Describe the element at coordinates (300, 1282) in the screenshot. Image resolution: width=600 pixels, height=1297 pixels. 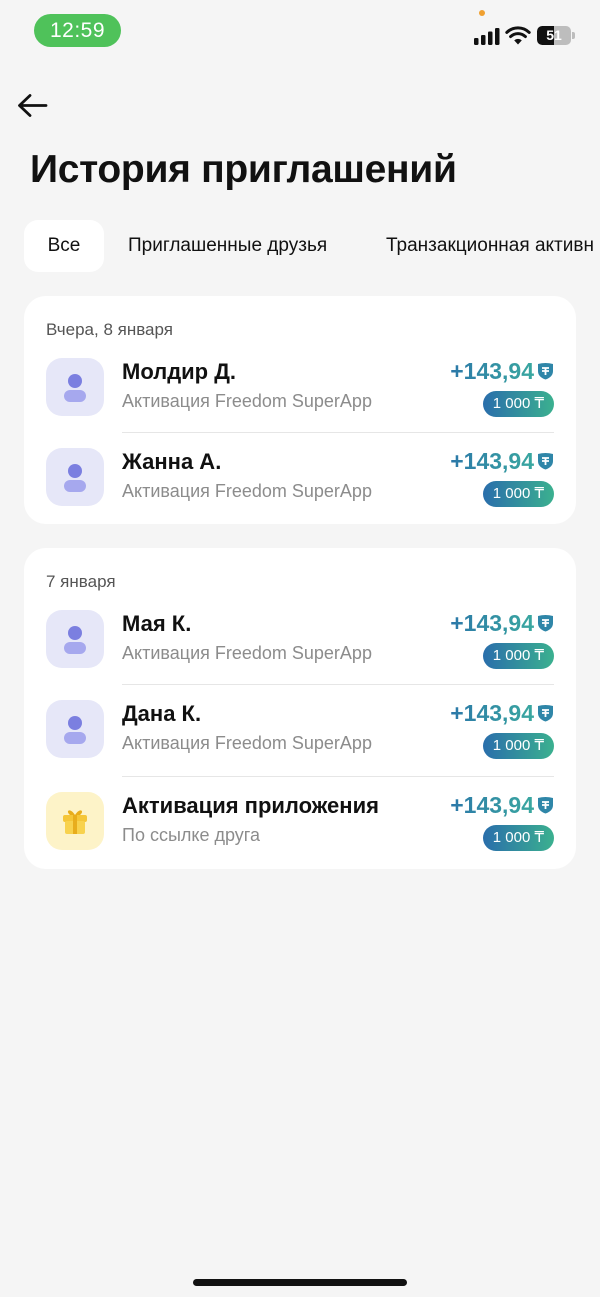
I see `home-indicator` at that location.